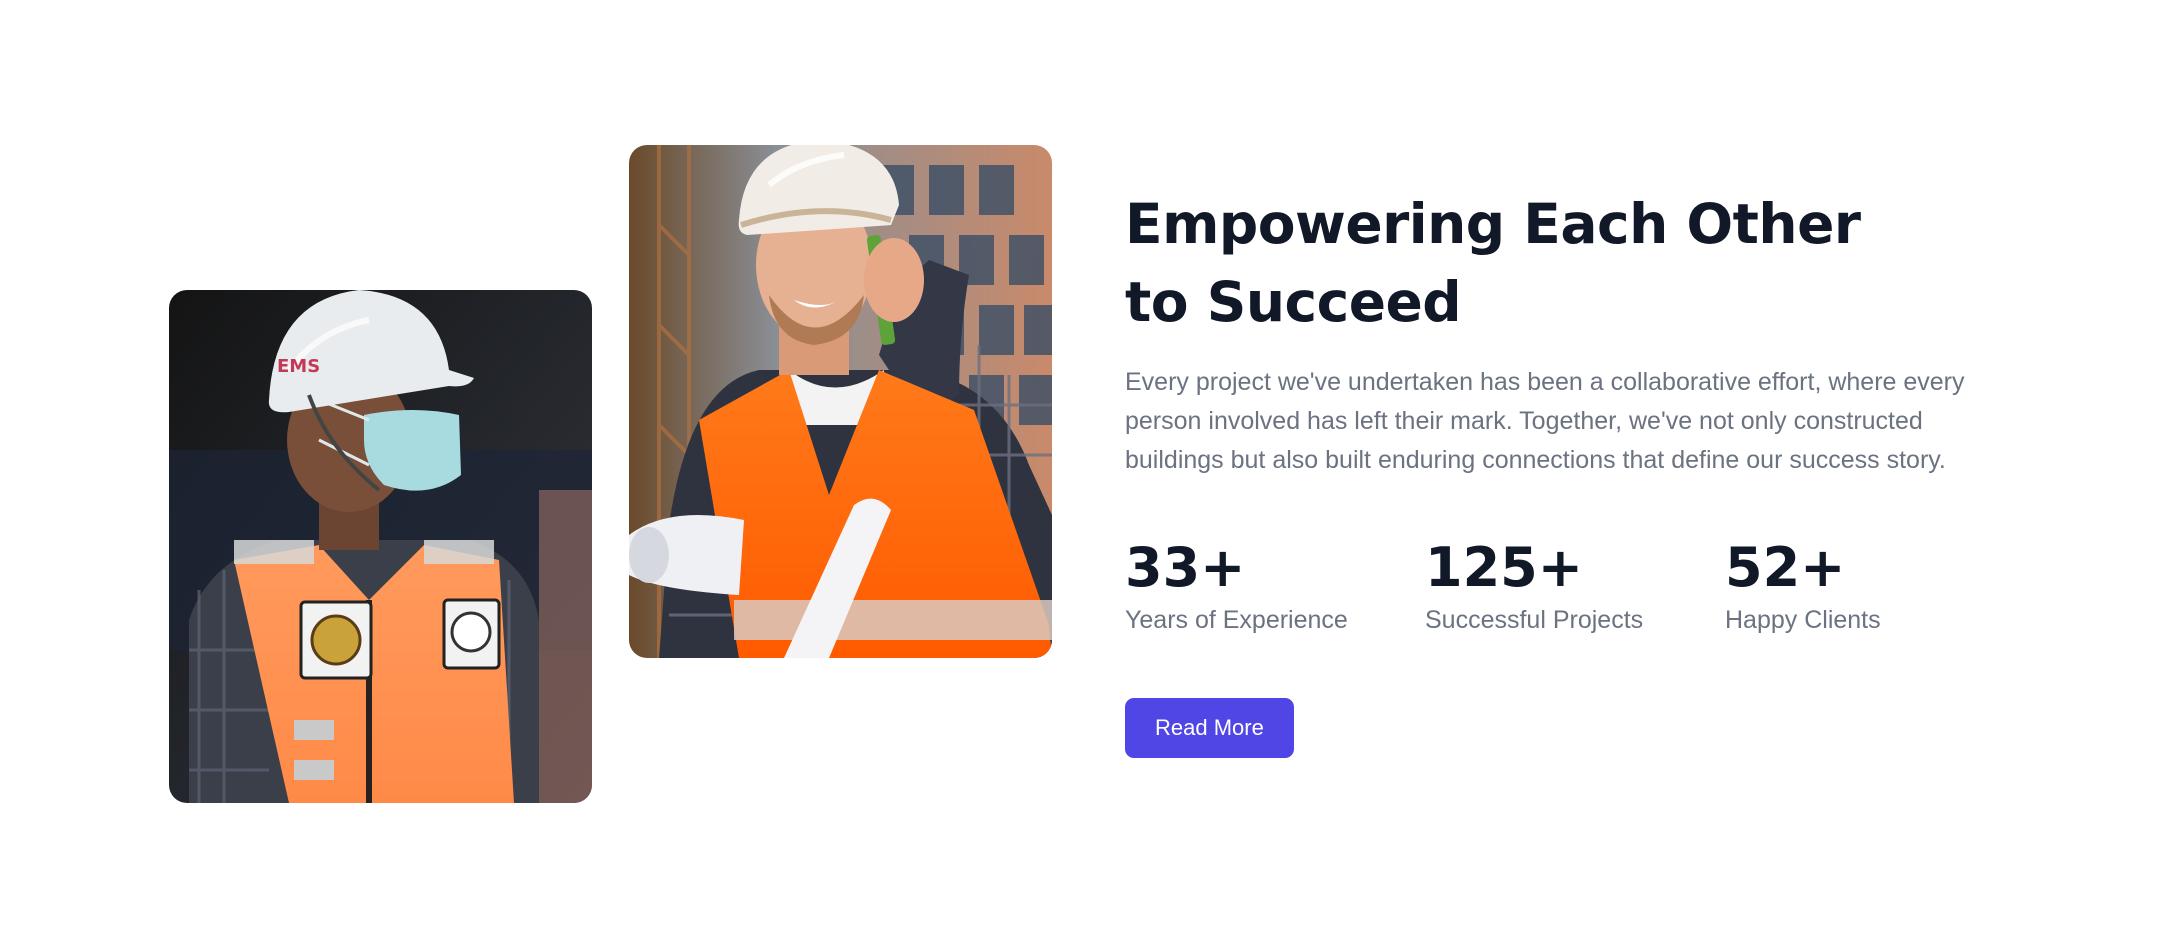 This screenshot has height=942, width=2160. Describe the element at coordinates (1209, 728) in the screenshot. I see `read-more-button: Read More` at that location.